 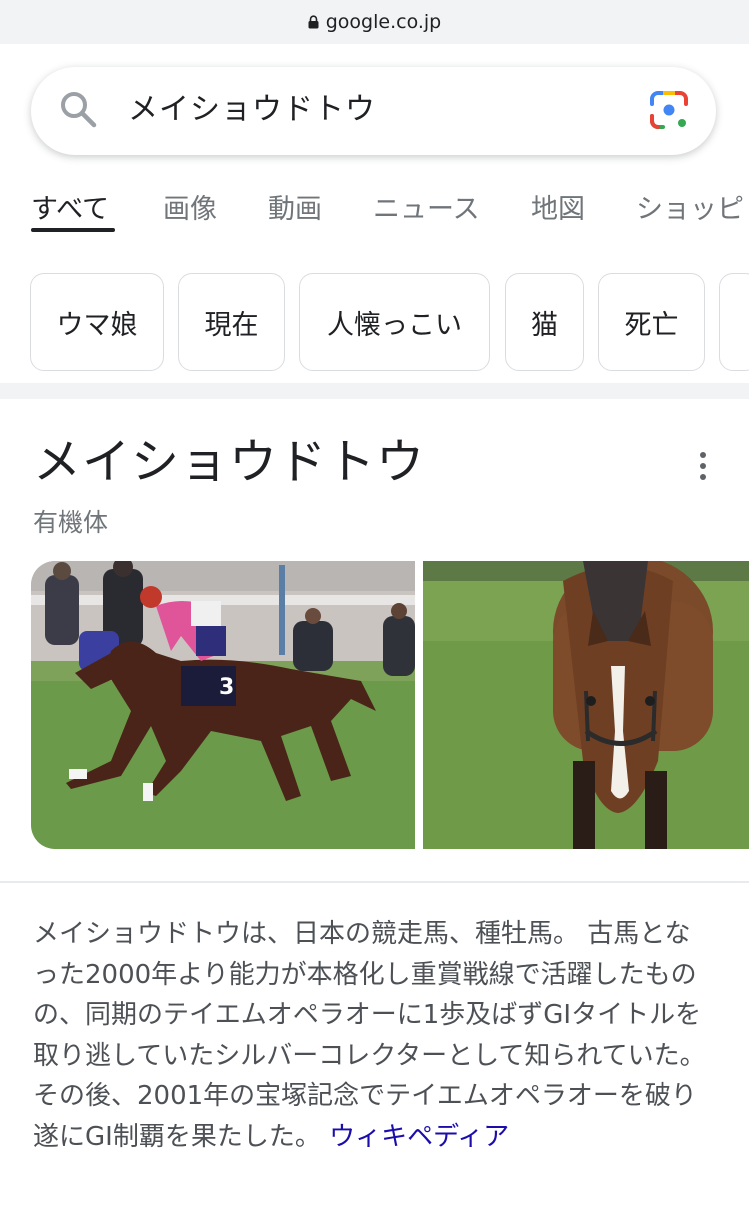 I want to click on section-divider, so click(x=374, y=391).